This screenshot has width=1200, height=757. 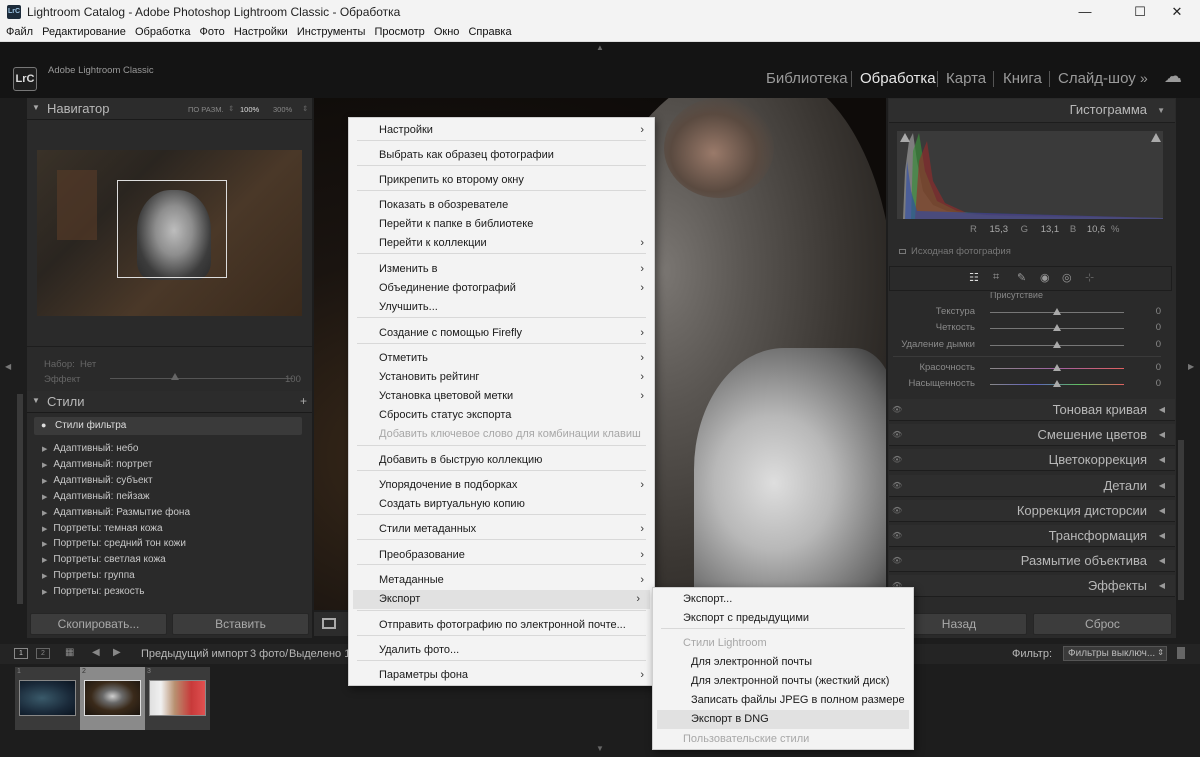 I want to click on style-item: ▶ Портреты: резкость, so click(x=93, y=591).